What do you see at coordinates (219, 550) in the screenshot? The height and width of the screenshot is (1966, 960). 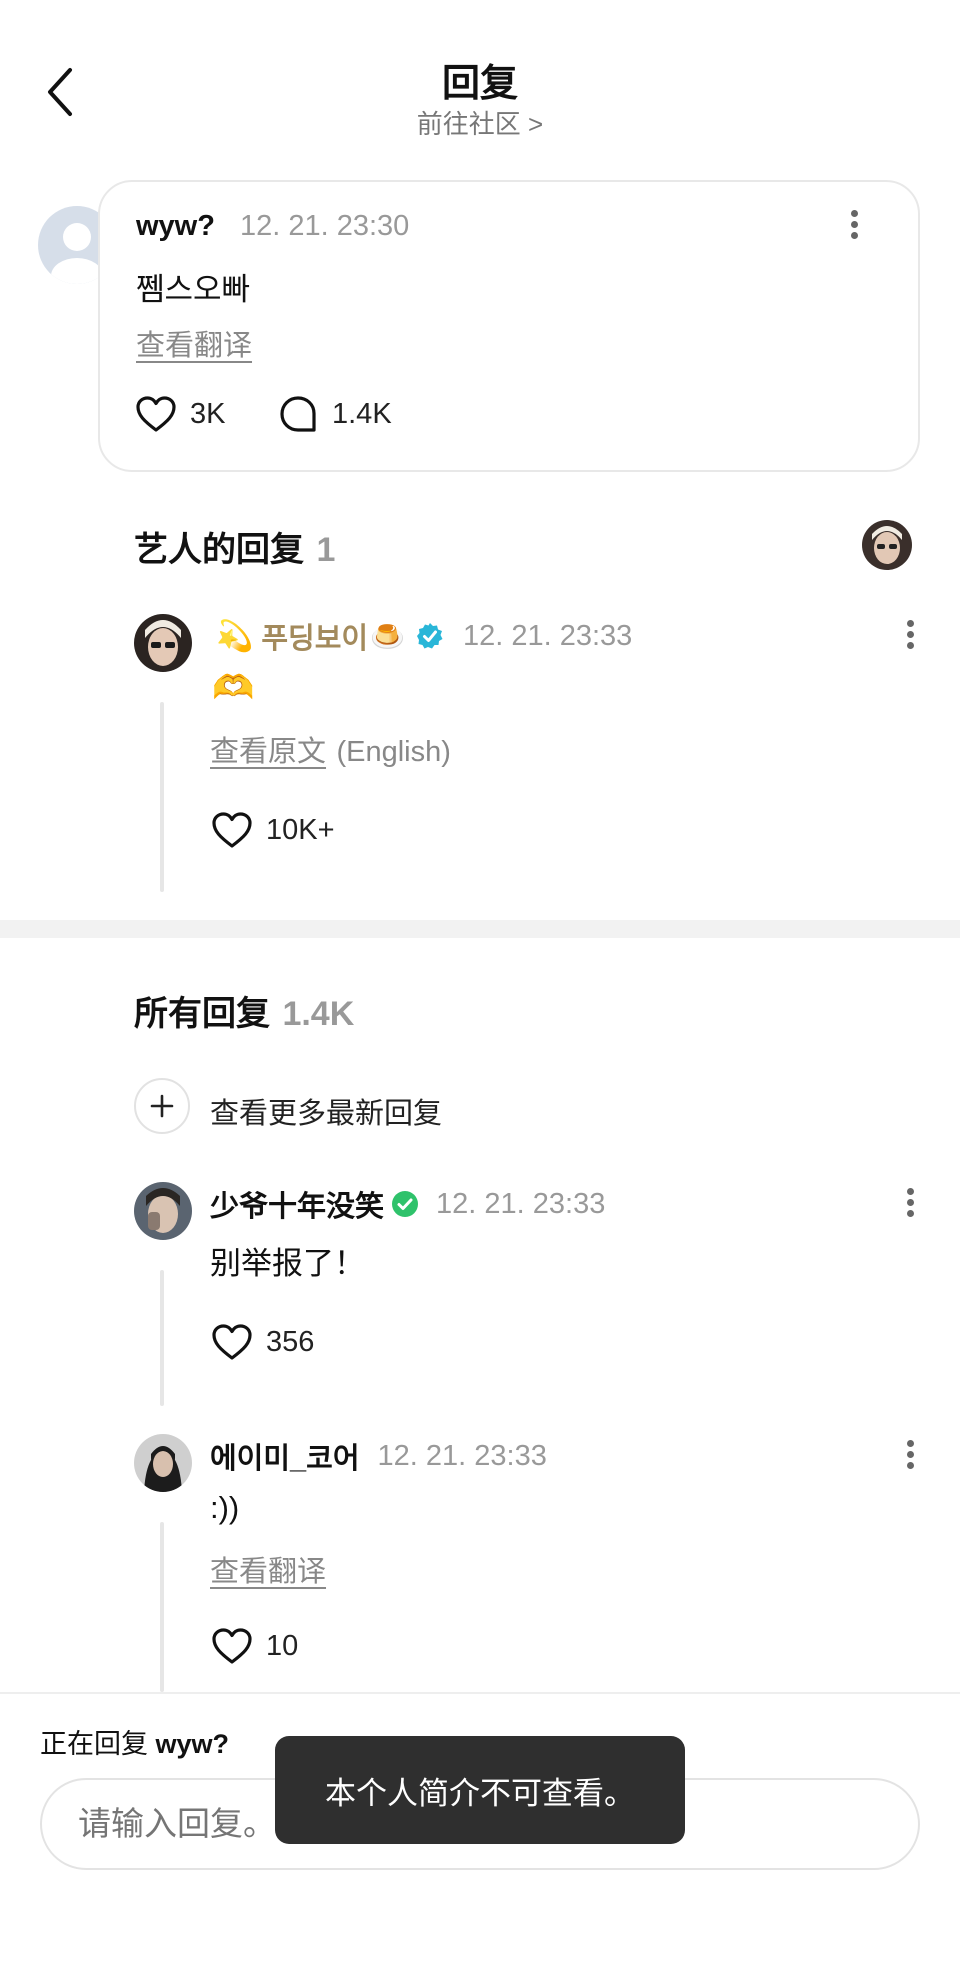 I see `section-title: 艺人的回复` at bounding box center [219, 550].